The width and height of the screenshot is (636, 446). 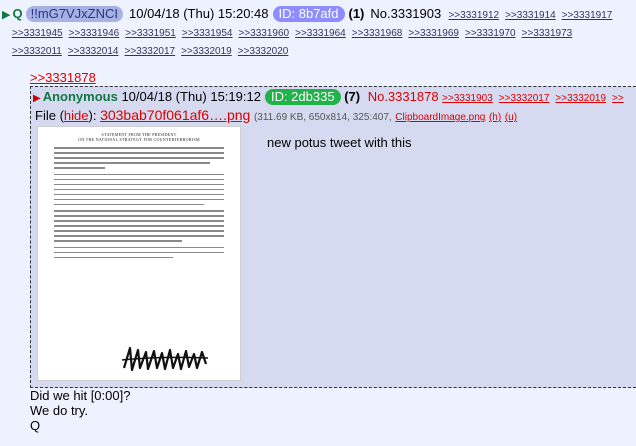 I want to click on op-message-body: Did we hit [0:00]? We do try. Q, so click(x=80, y=410).